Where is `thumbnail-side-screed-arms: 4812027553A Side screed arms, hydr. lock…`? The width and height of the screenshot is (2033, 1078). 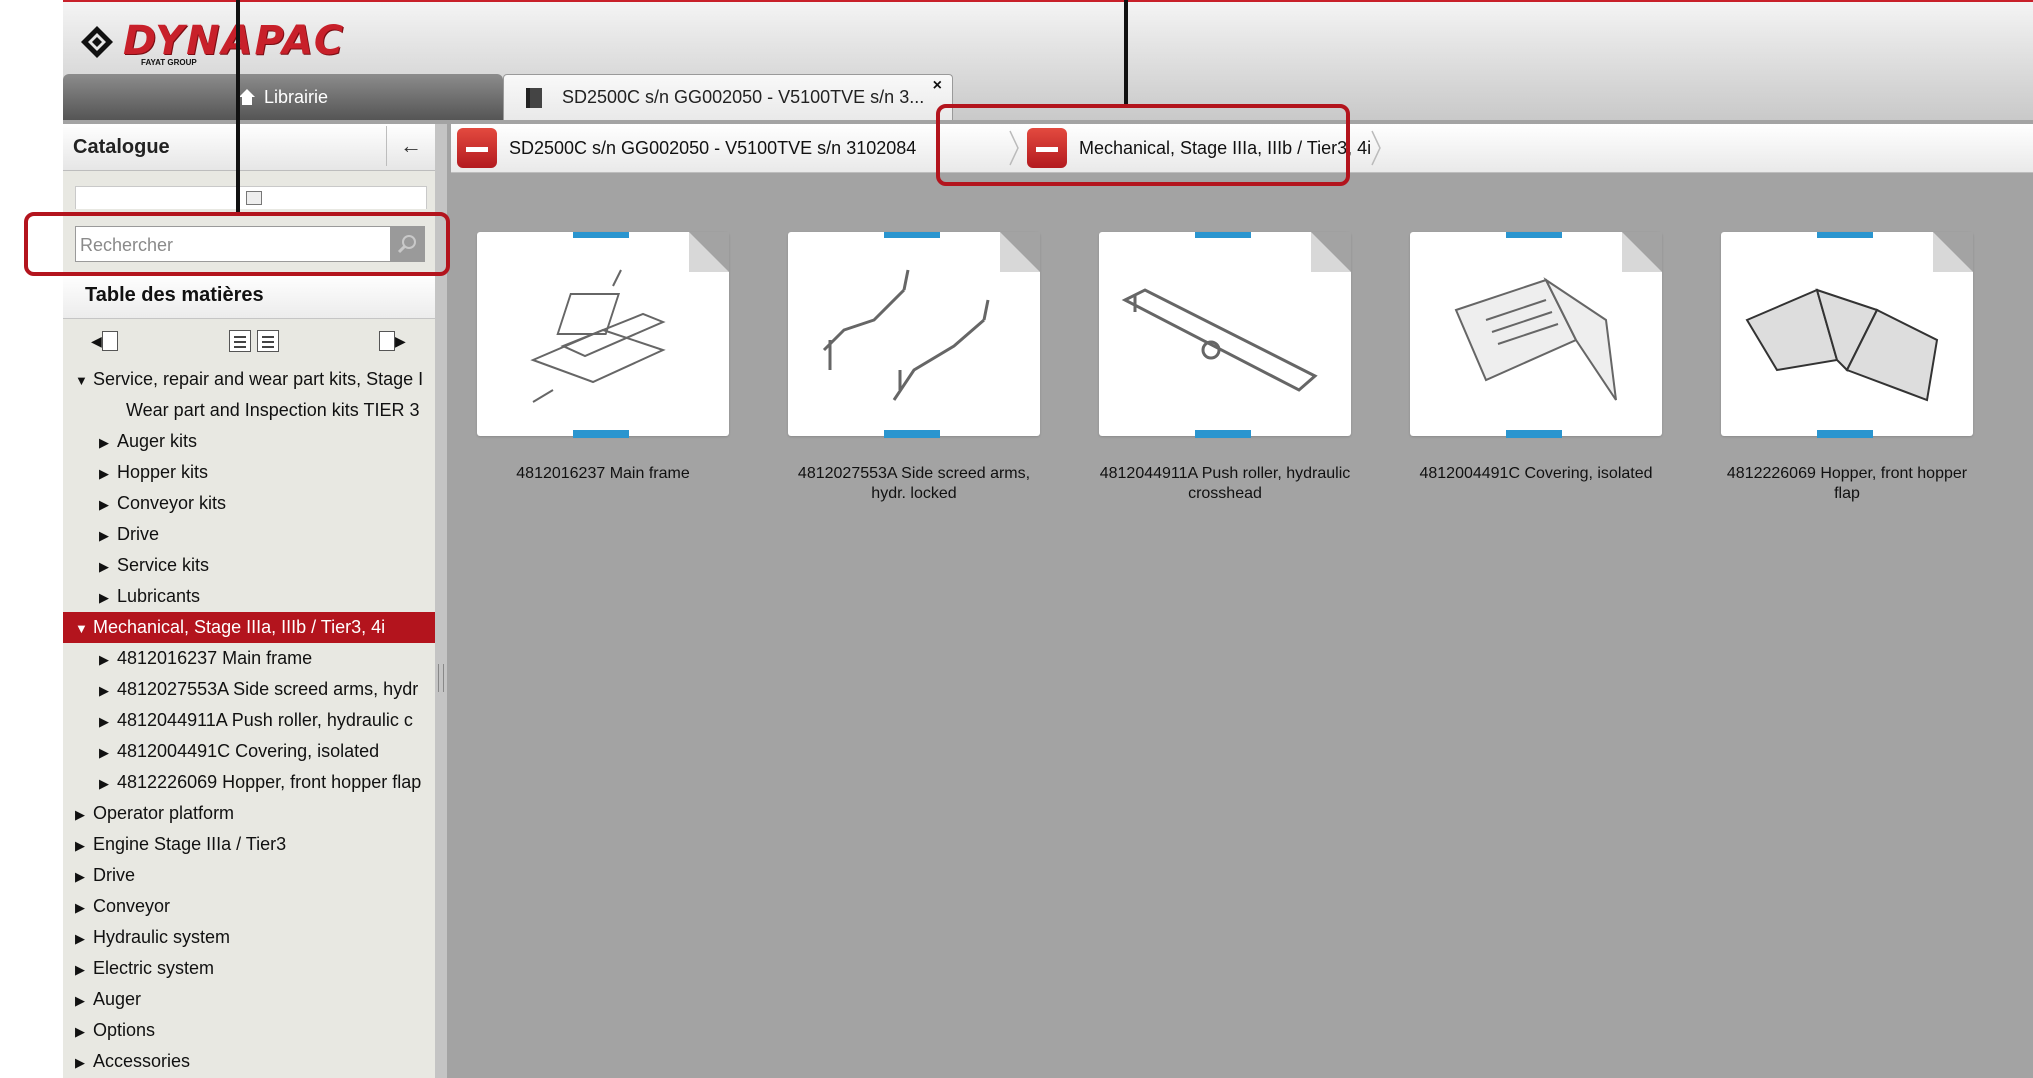 thumbnail-side-screed-arms: 4812027553A Side screed arms, hydr. lock… is located at coordinates (914, 368).